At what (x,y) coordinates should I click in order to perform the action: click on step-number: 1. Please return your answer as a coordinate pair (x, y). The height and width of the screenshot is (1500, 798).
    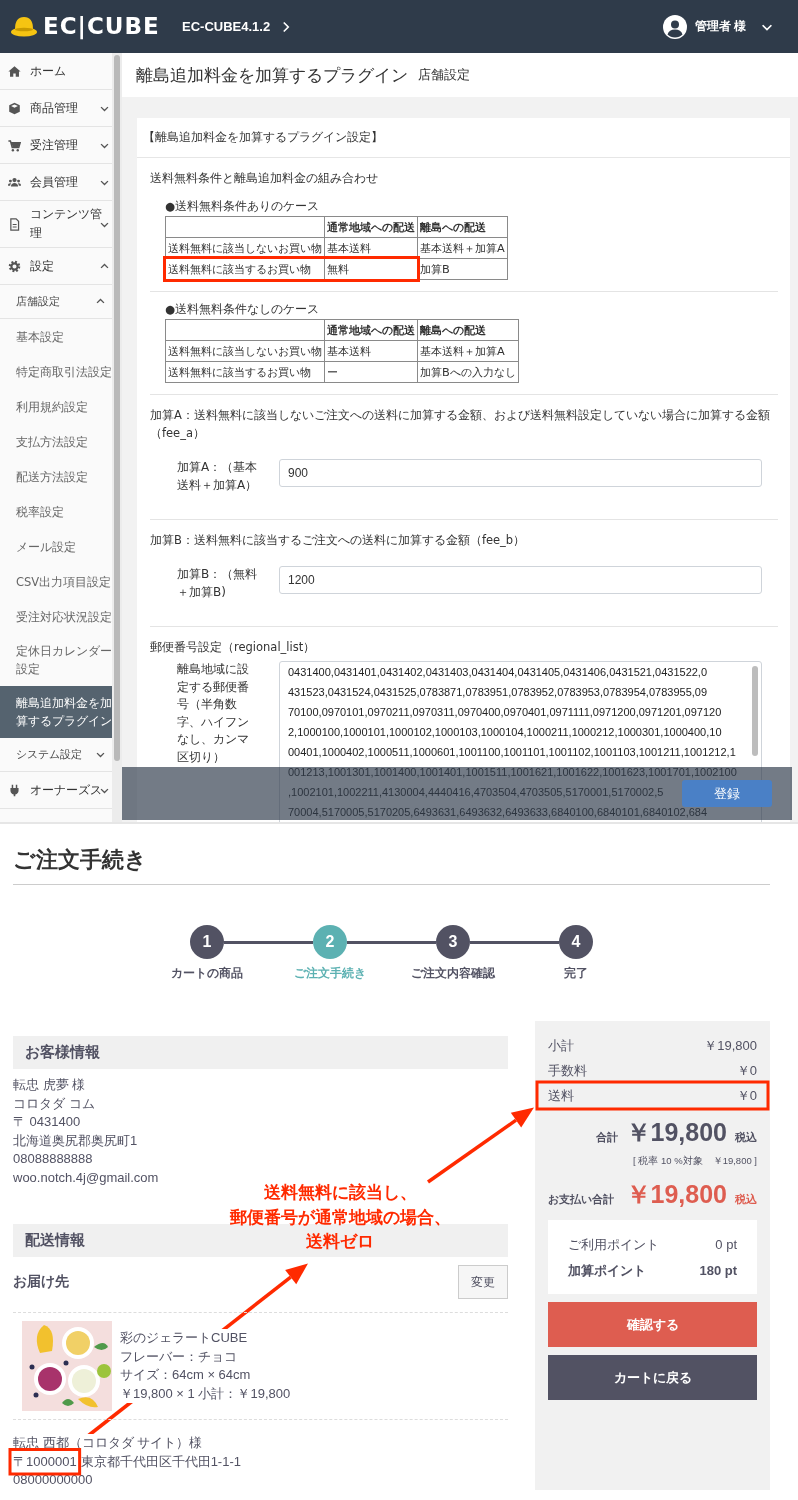
    Looking at the image, I should click on (207, 942).